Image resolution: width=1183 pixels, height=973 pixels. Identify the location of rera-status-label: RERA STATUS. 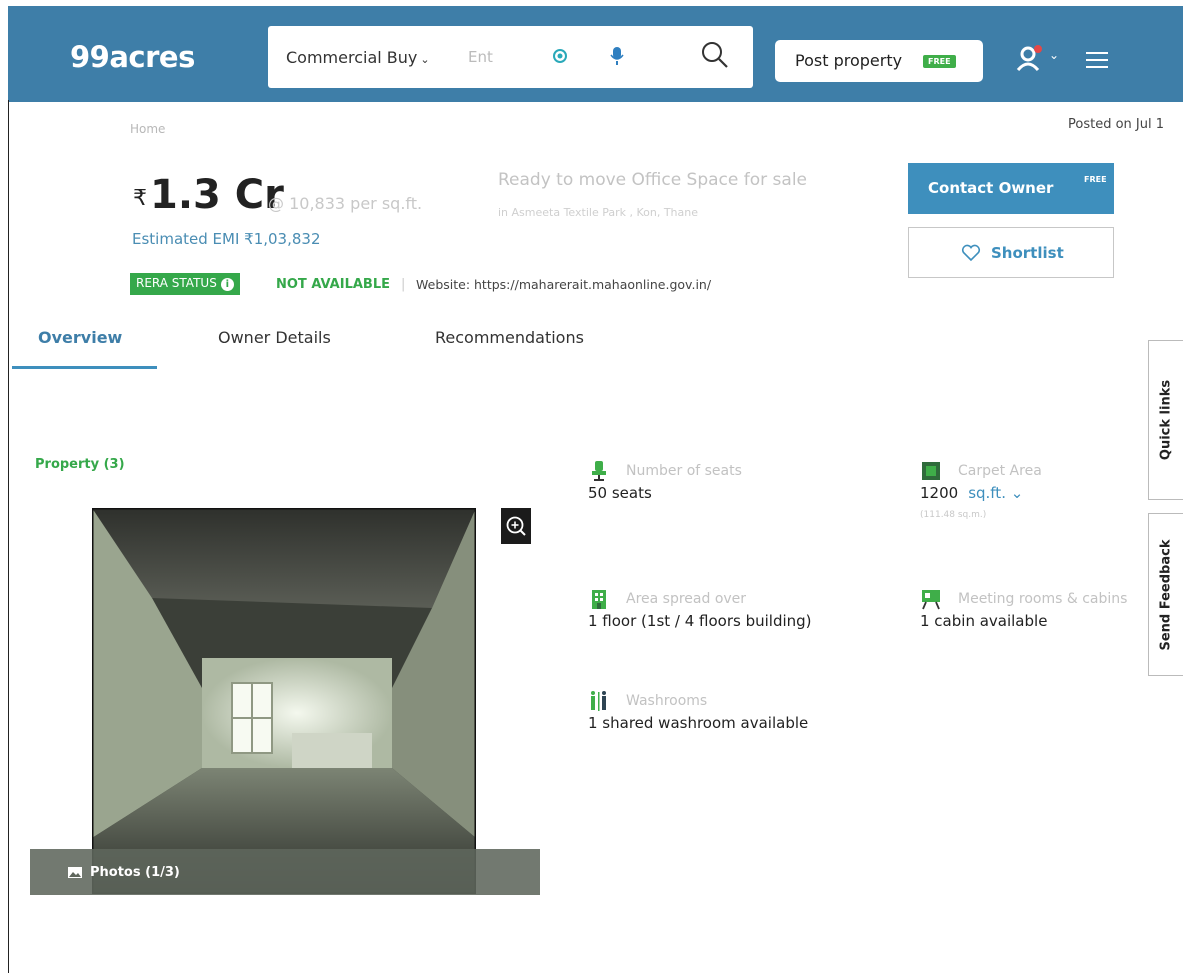
(176, 283).